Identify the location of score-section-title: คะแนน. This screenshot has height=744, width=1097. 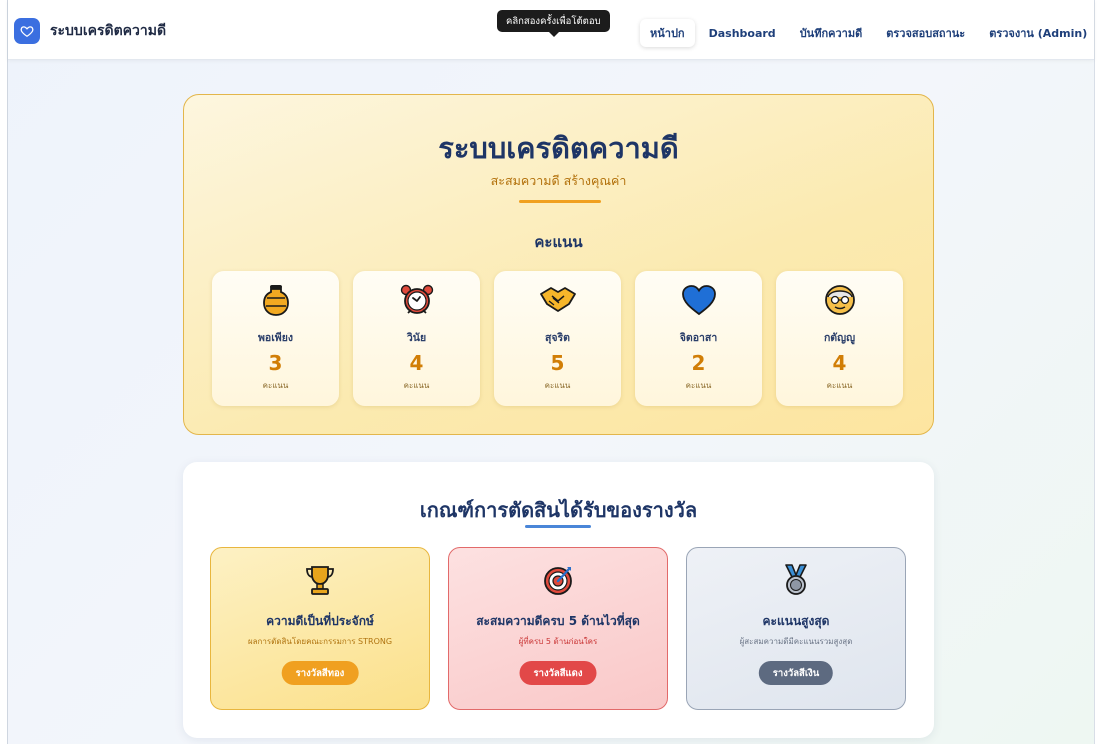
(558, 242).